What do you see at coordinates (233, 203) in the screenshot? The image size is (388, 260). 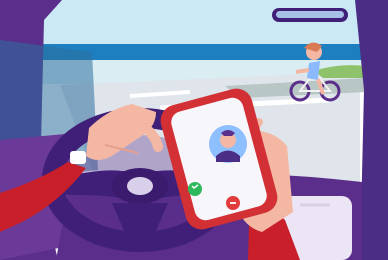 I see `decline-call-icon` at bounding box center [233, 203].